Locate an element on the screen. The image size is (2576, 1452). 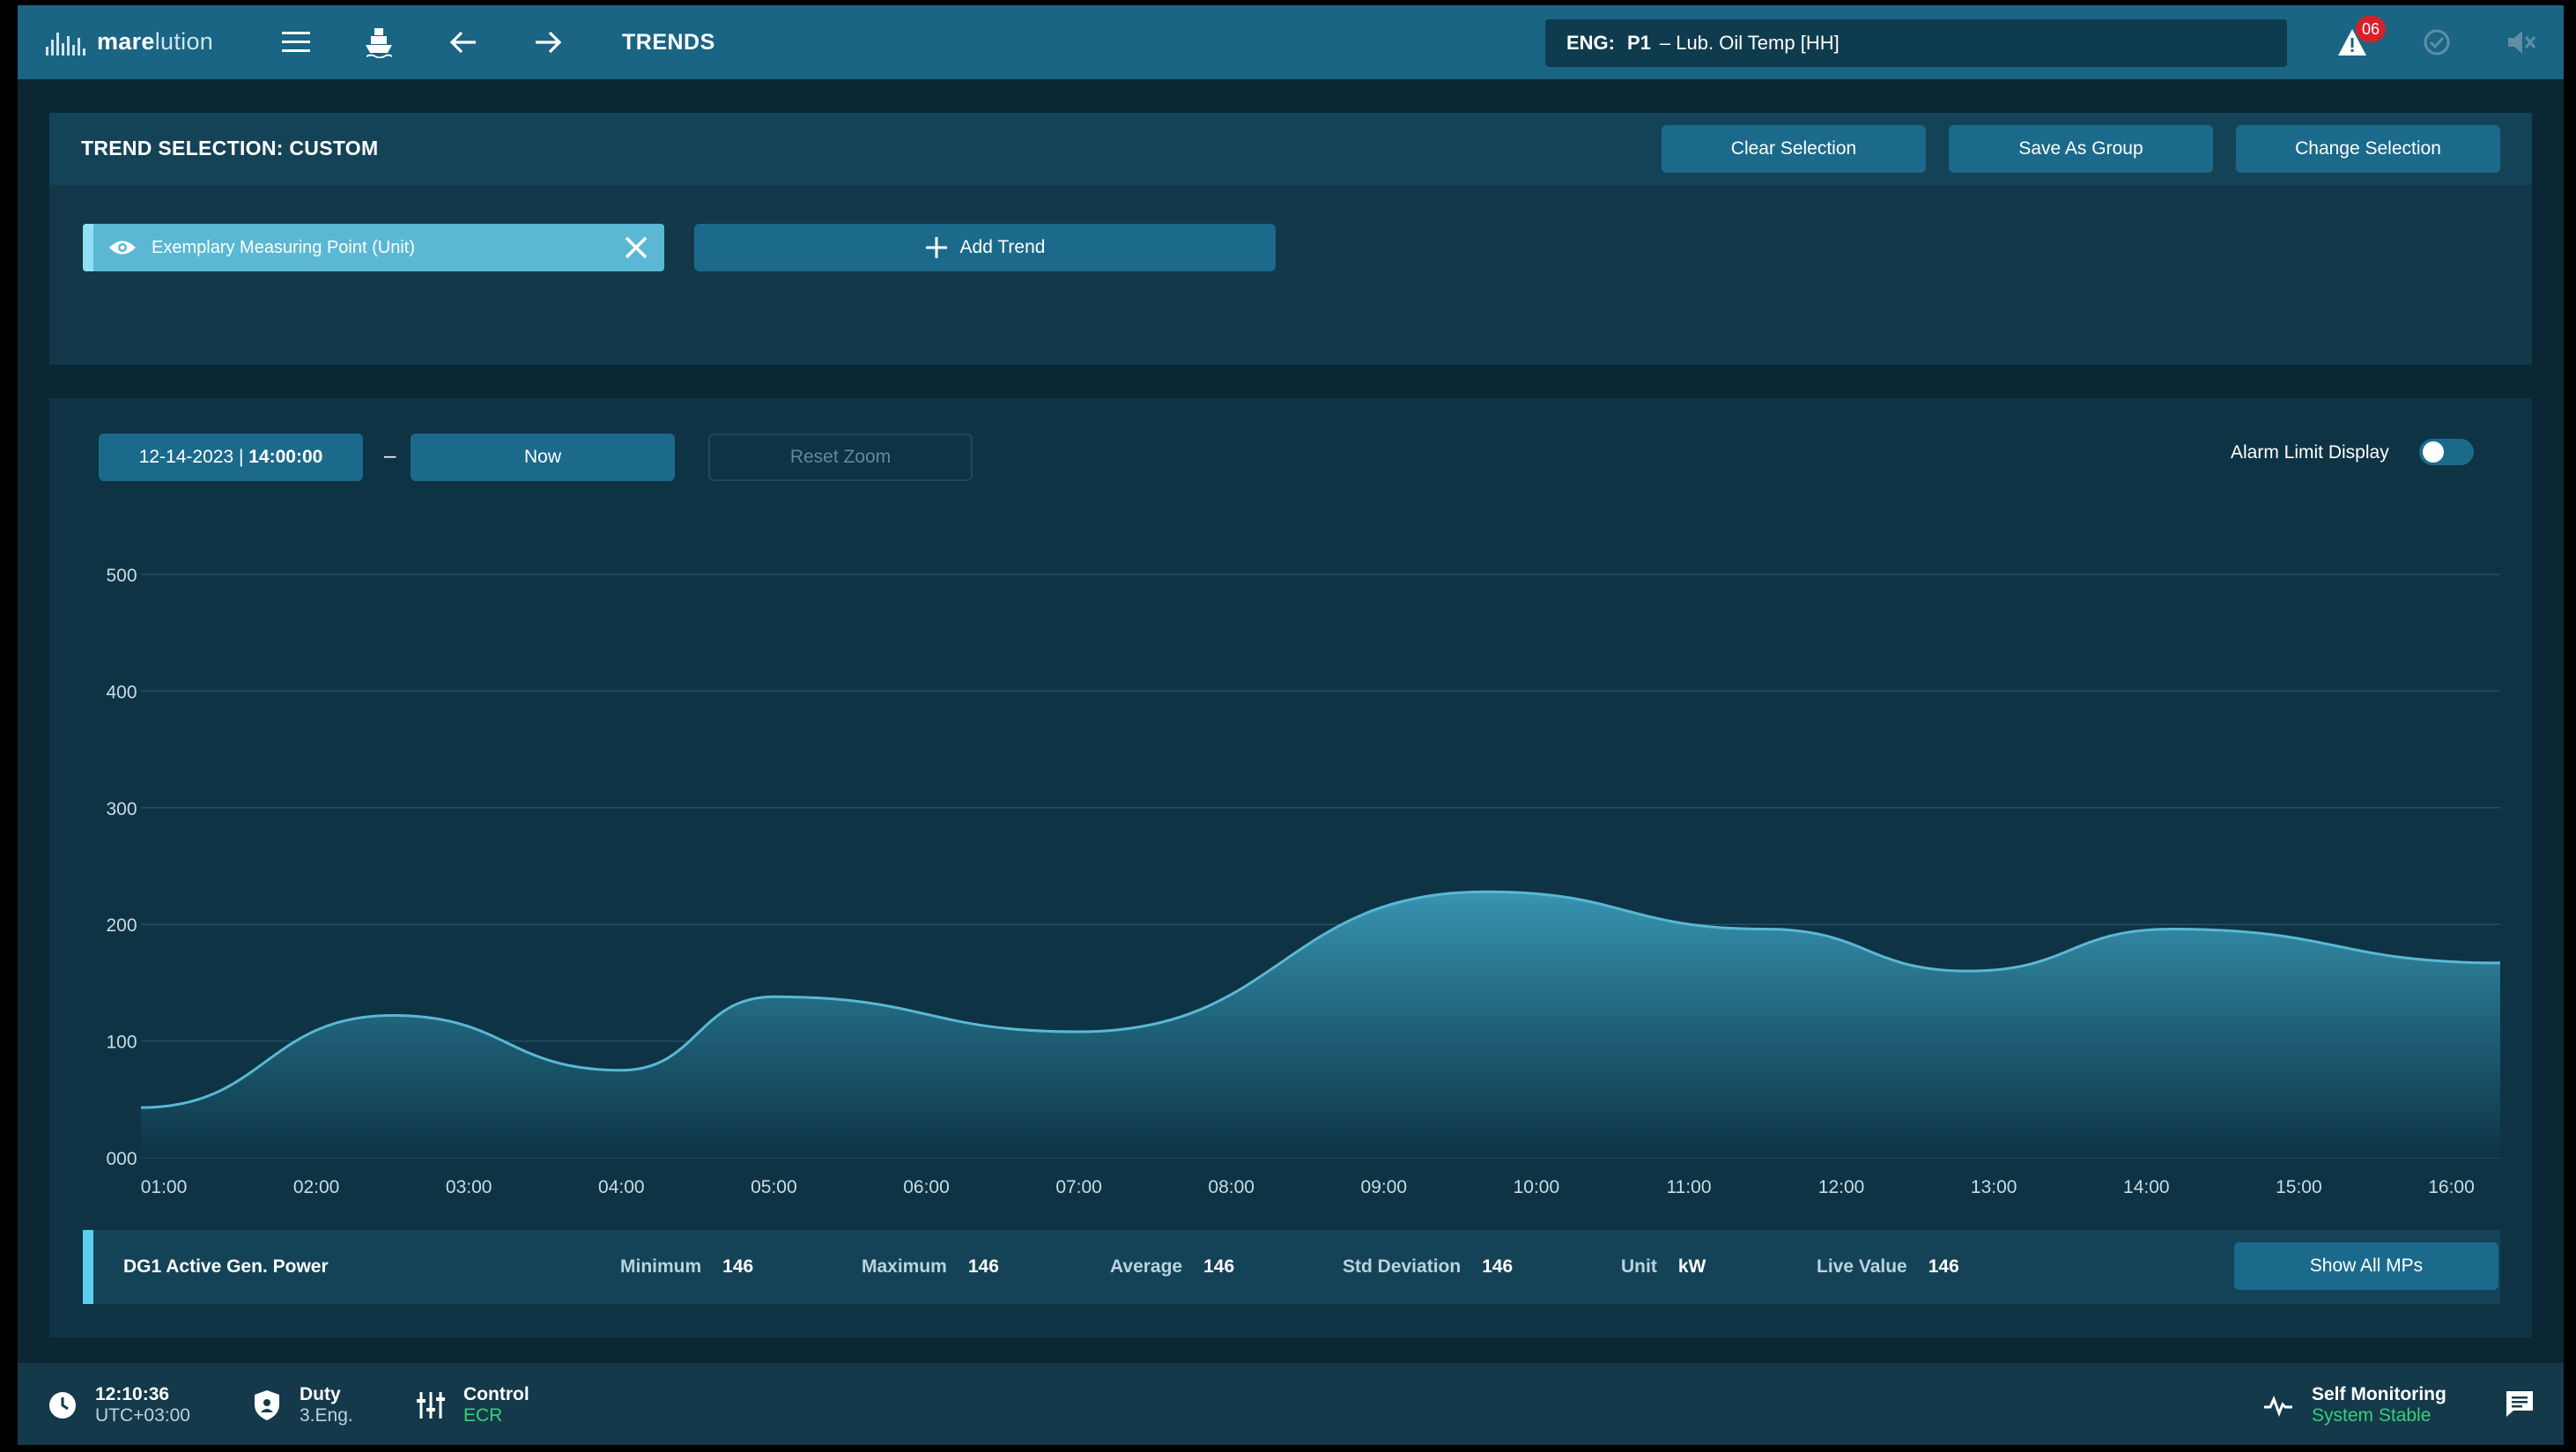
brand-logo: marelution is located at coordinates (129, 42).